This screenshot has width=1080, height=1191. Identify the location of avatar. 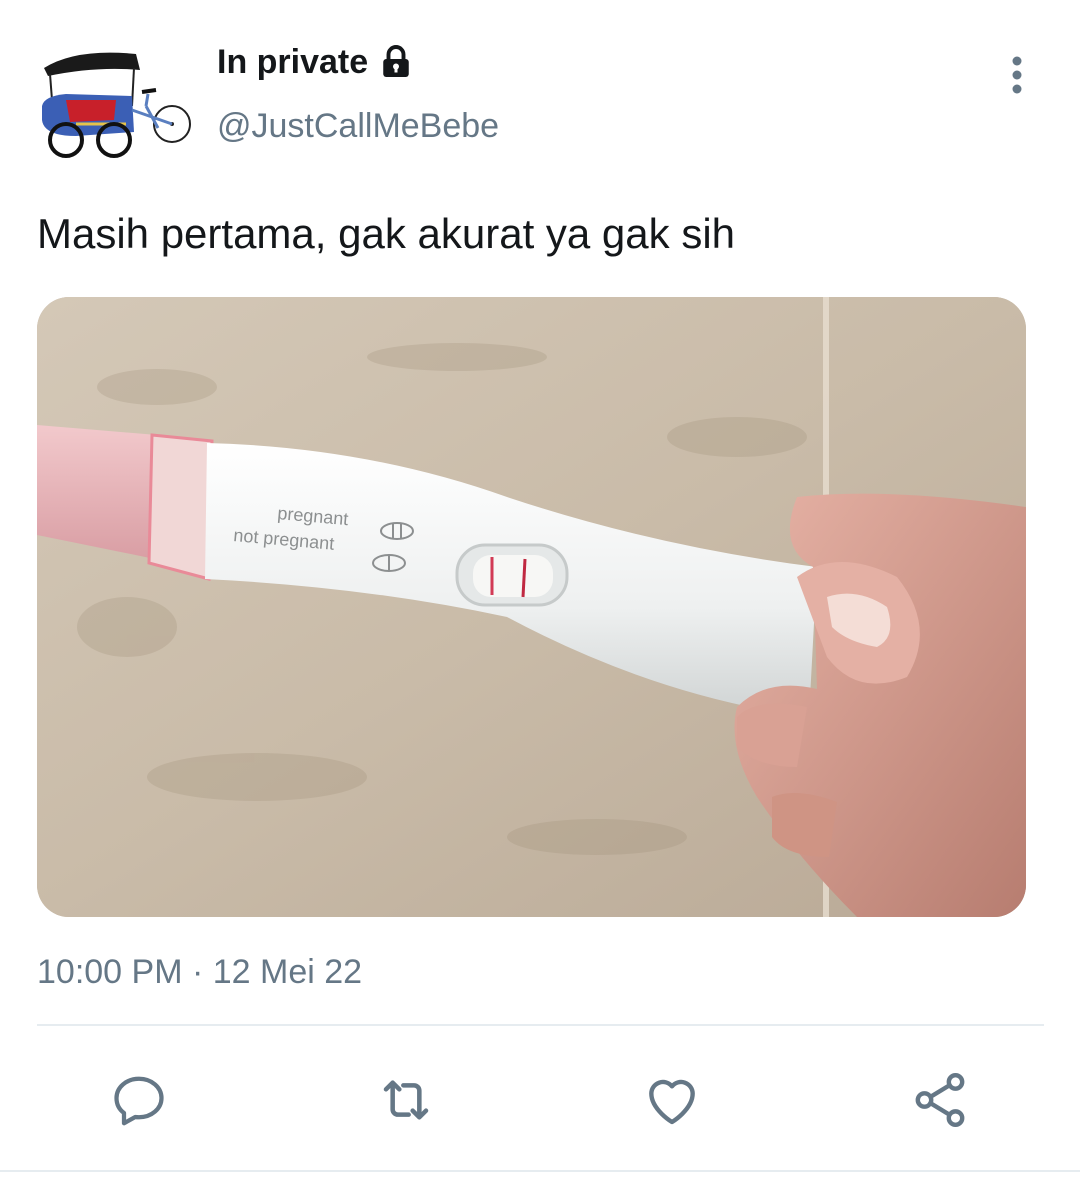
(116, 100).